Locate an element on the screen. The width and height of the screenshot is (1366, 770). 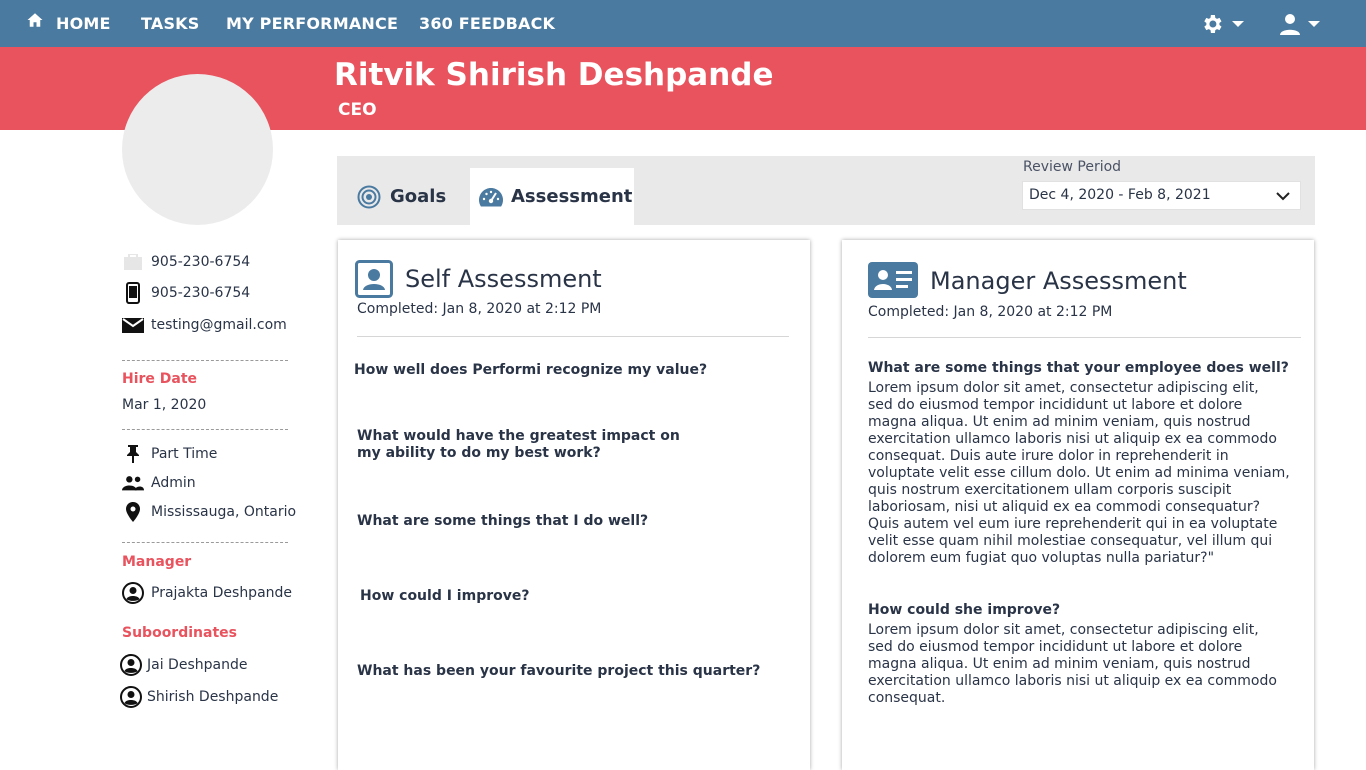
review-period-label: Review Period is located at coordinates (1072, 167).